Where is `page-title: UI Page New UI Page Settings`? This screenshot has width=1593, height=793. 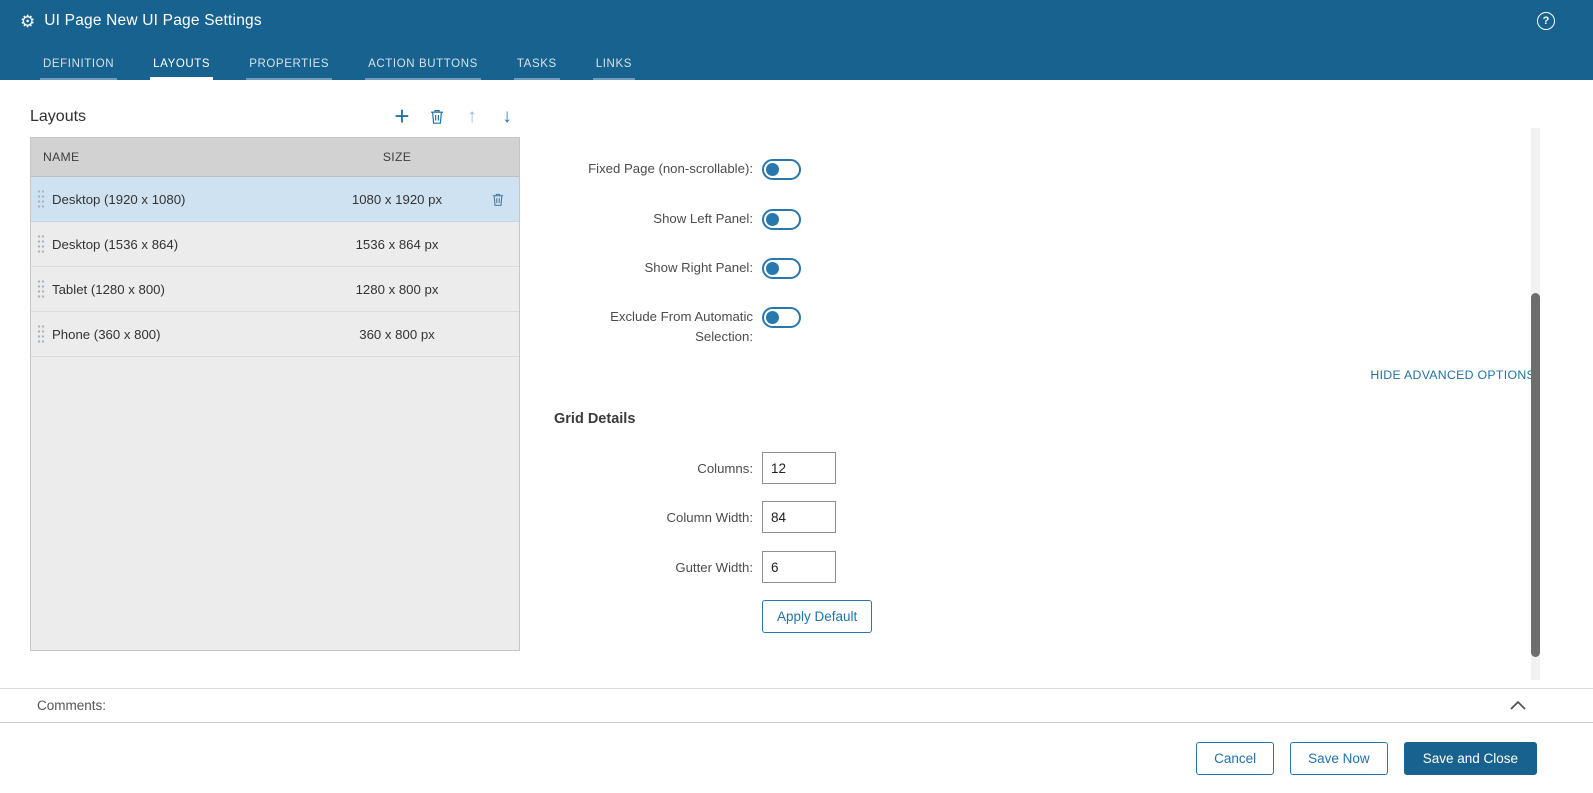 page-title: UI Page New UI Page Settings is located at coordinates (153, 20).